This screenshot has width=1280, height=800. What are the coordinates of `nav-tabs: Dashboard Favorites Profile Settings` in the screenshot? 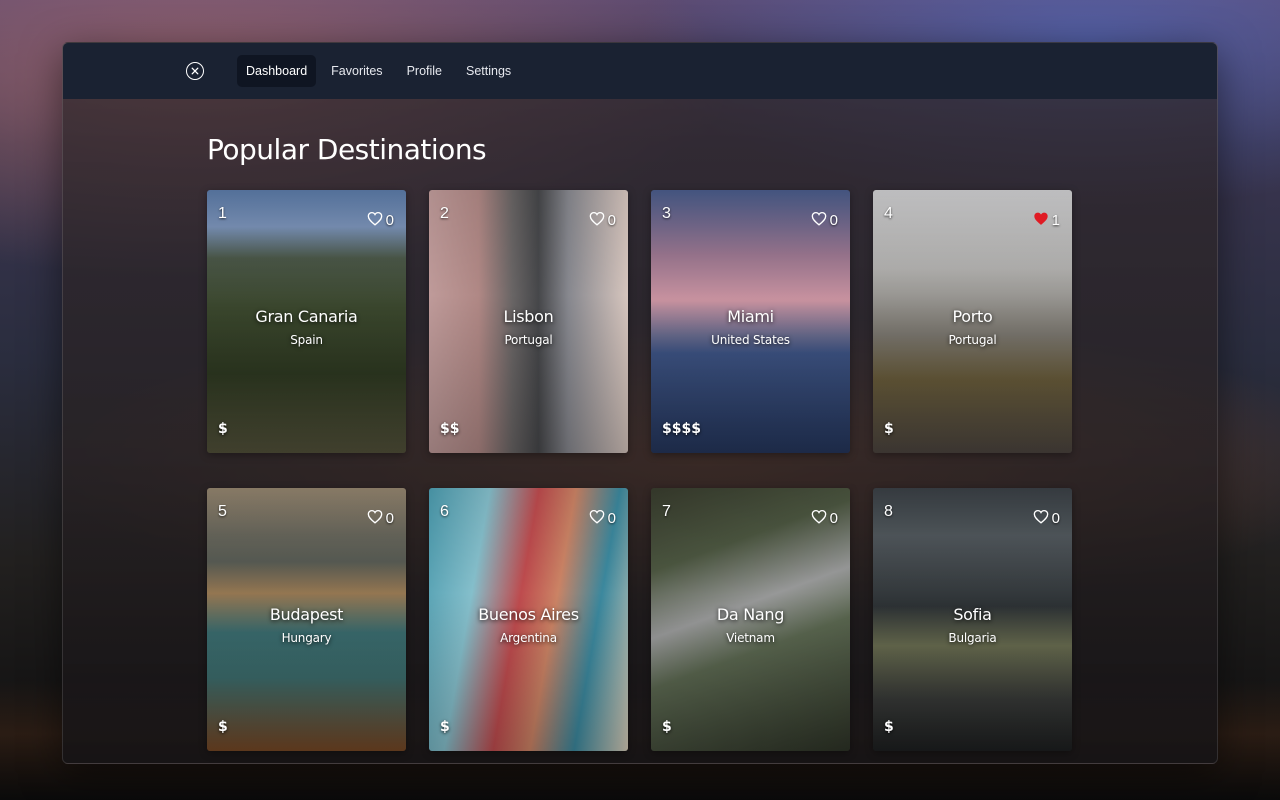 It's located at (378, 71).